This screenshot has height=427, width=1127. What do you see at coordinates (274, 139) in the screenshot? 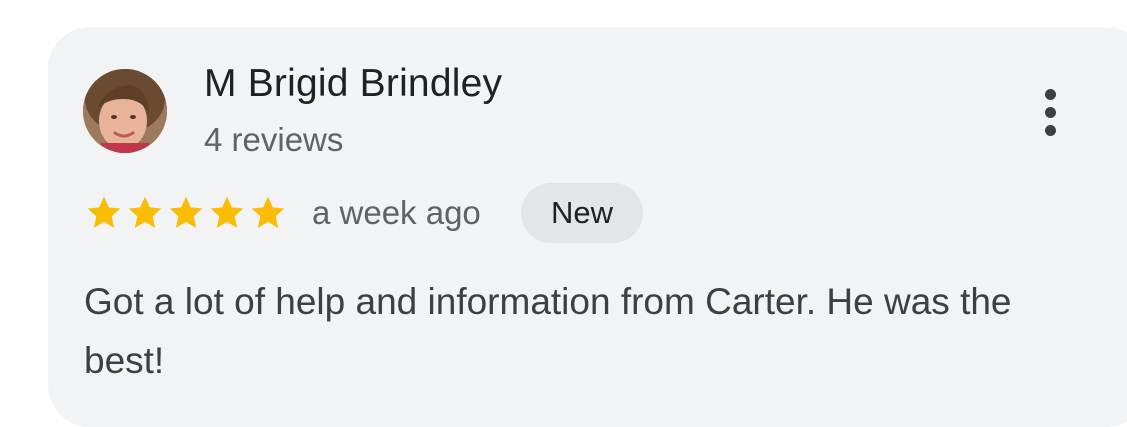
I see `reviewer-review-count: 4 reviews` at bounding box center [274, 139].